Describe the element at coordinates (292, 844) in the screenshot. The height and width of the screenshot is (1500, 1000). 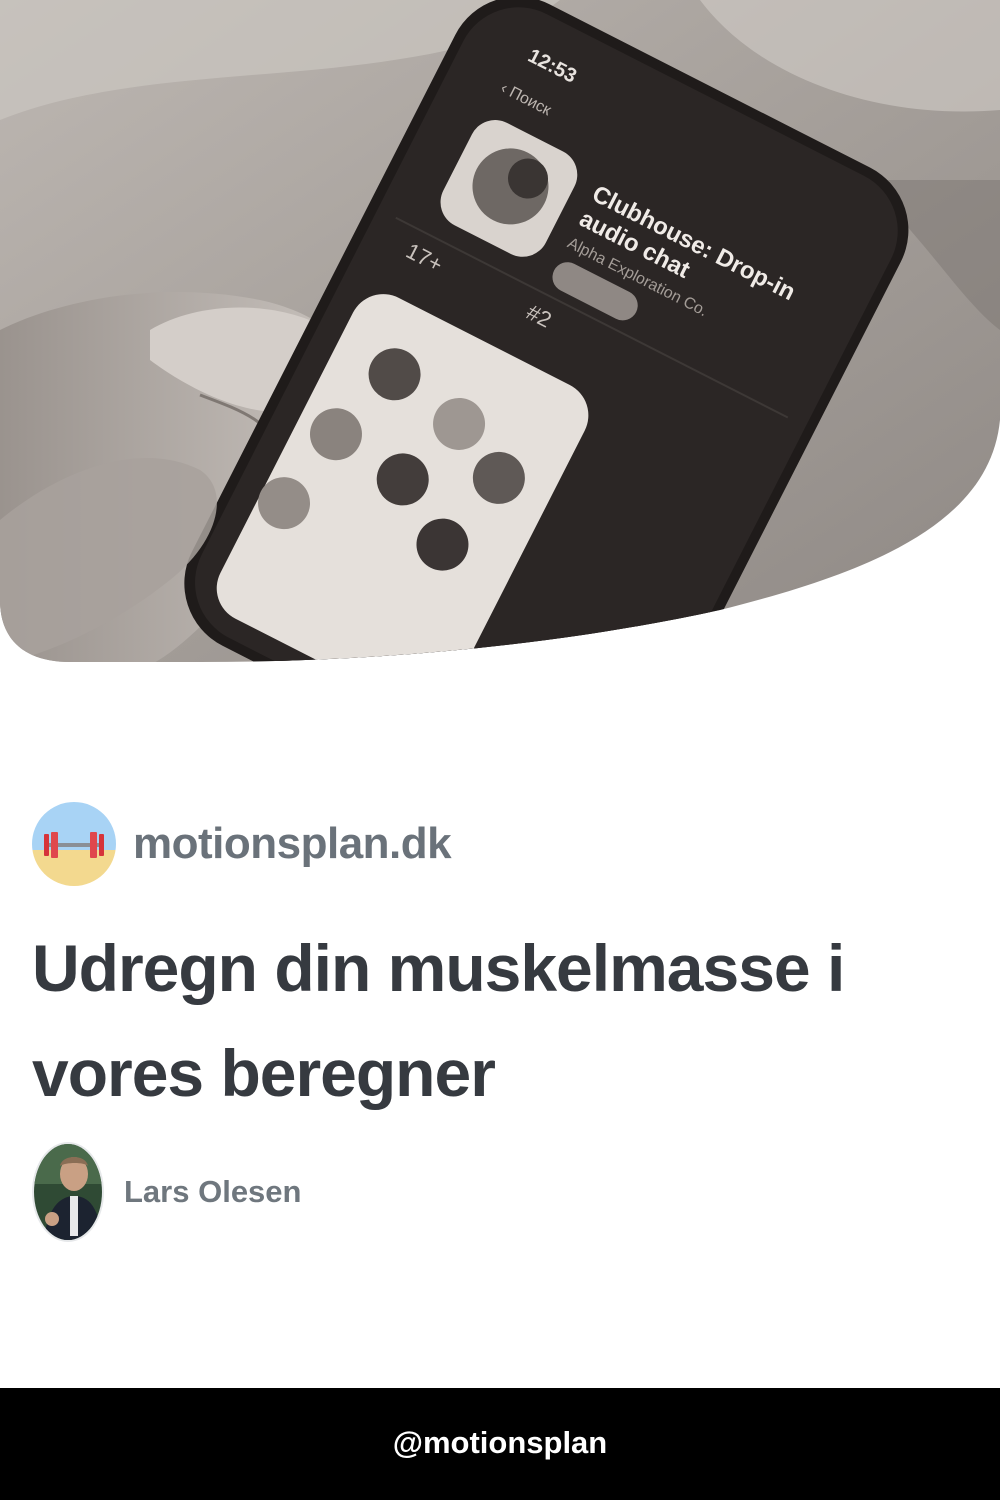
I see `site-name: motionsplan.dk` at that location.